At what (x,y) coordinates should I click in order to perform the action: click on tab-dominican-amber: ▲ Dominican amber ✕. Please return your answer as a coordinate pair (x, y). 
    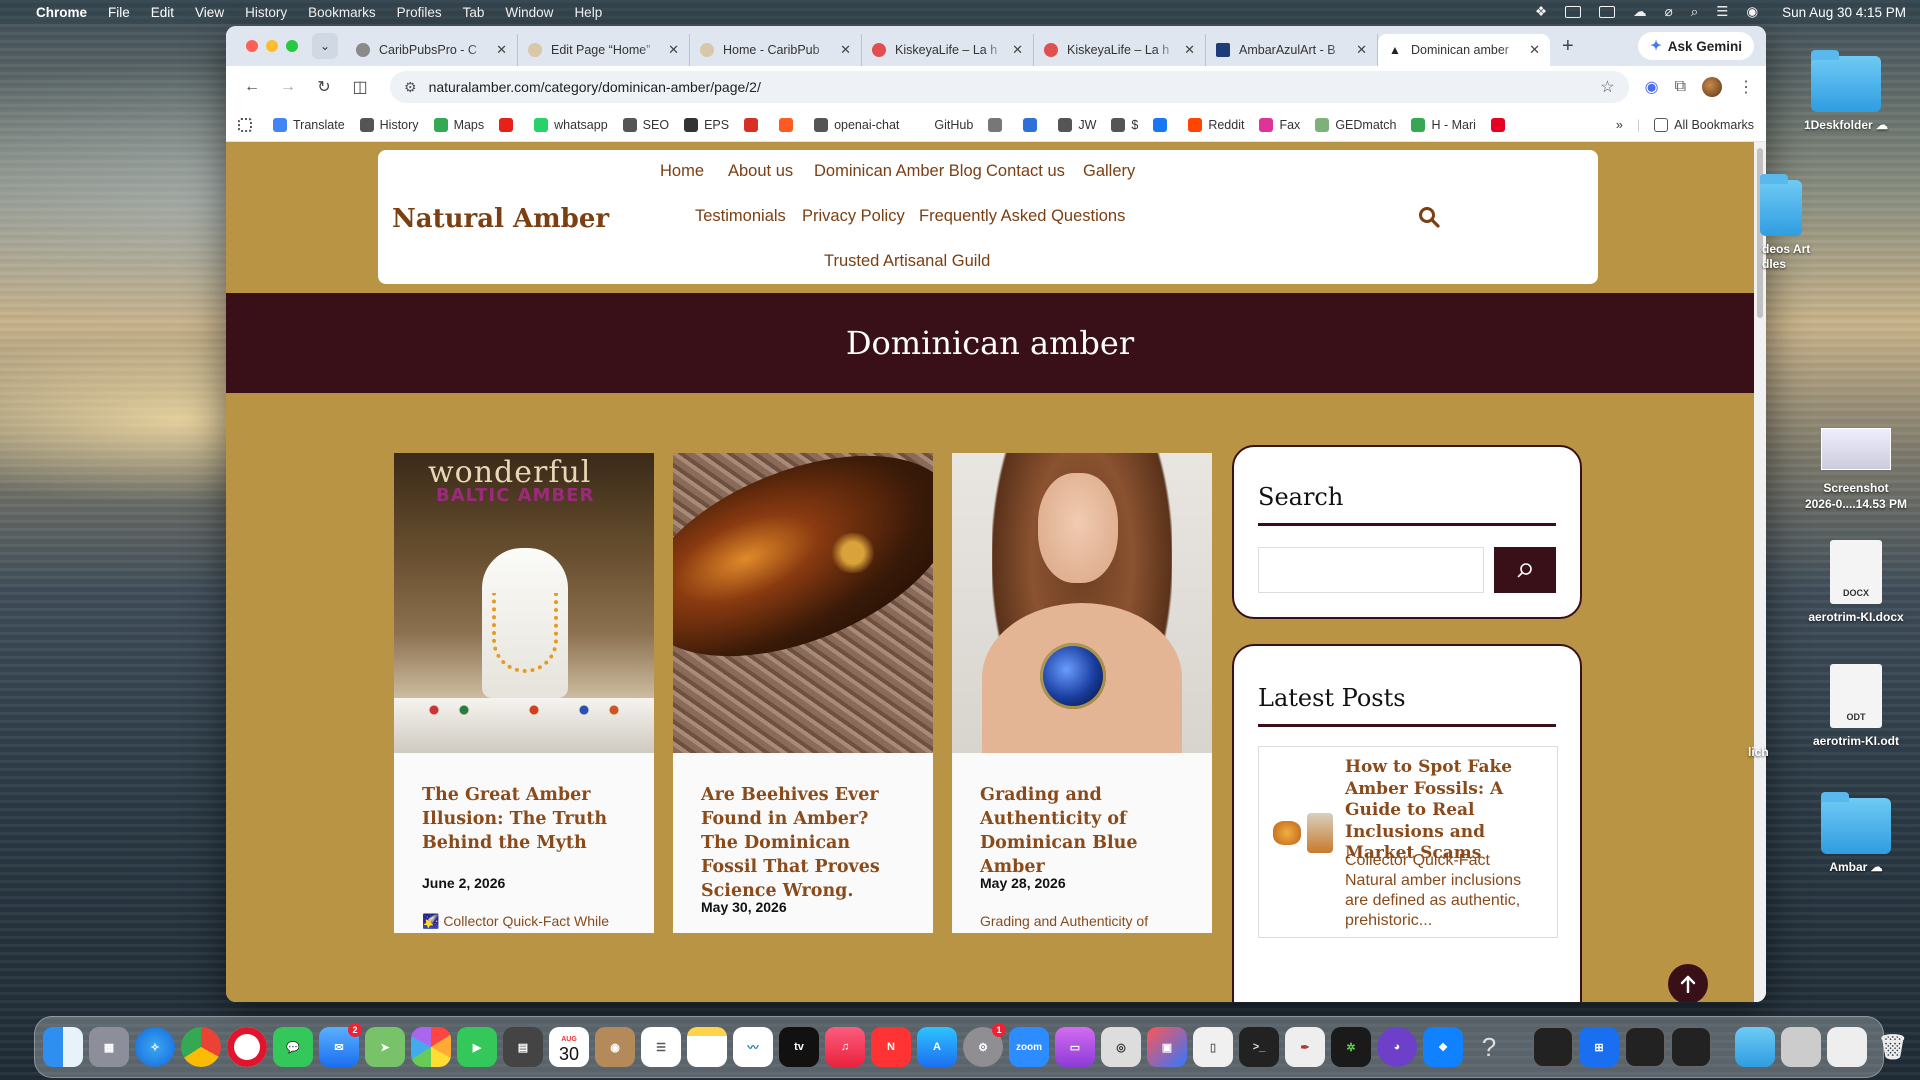
    Looking at the image, I should click on (1464, 50).